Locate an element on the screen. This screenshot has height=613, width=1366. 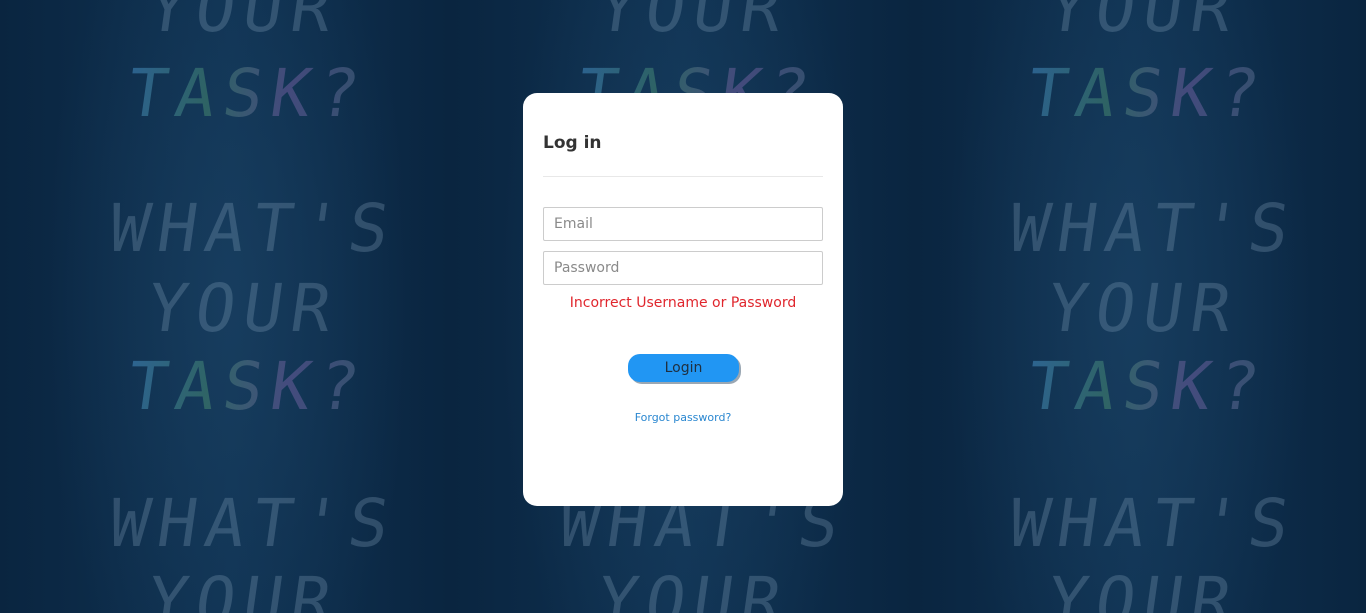
forgot-password-link: Forgot password? is located at coordinates (683, 417).